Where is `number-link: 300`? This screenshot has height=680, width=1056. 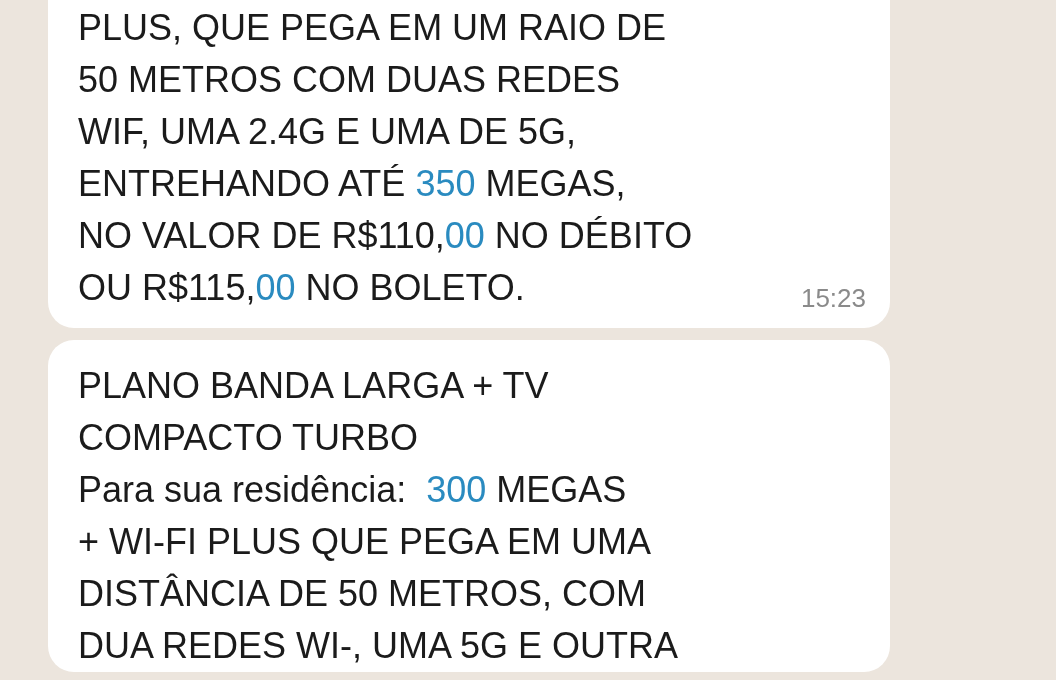 number-link: 300 is located at coordinates (456, 489).